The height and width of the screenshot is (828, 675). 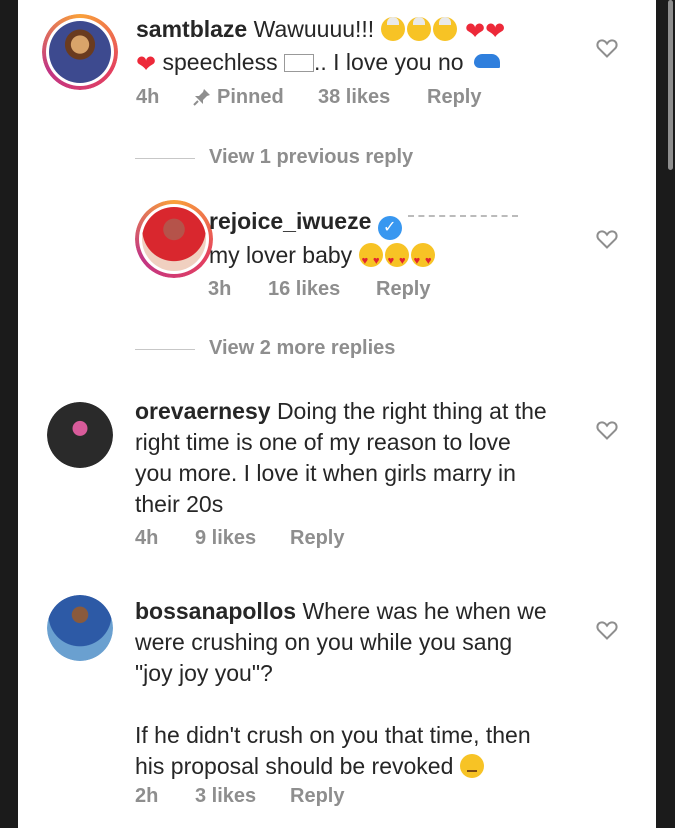 I want to click on comment-text-line, so click(x=138, y=704).